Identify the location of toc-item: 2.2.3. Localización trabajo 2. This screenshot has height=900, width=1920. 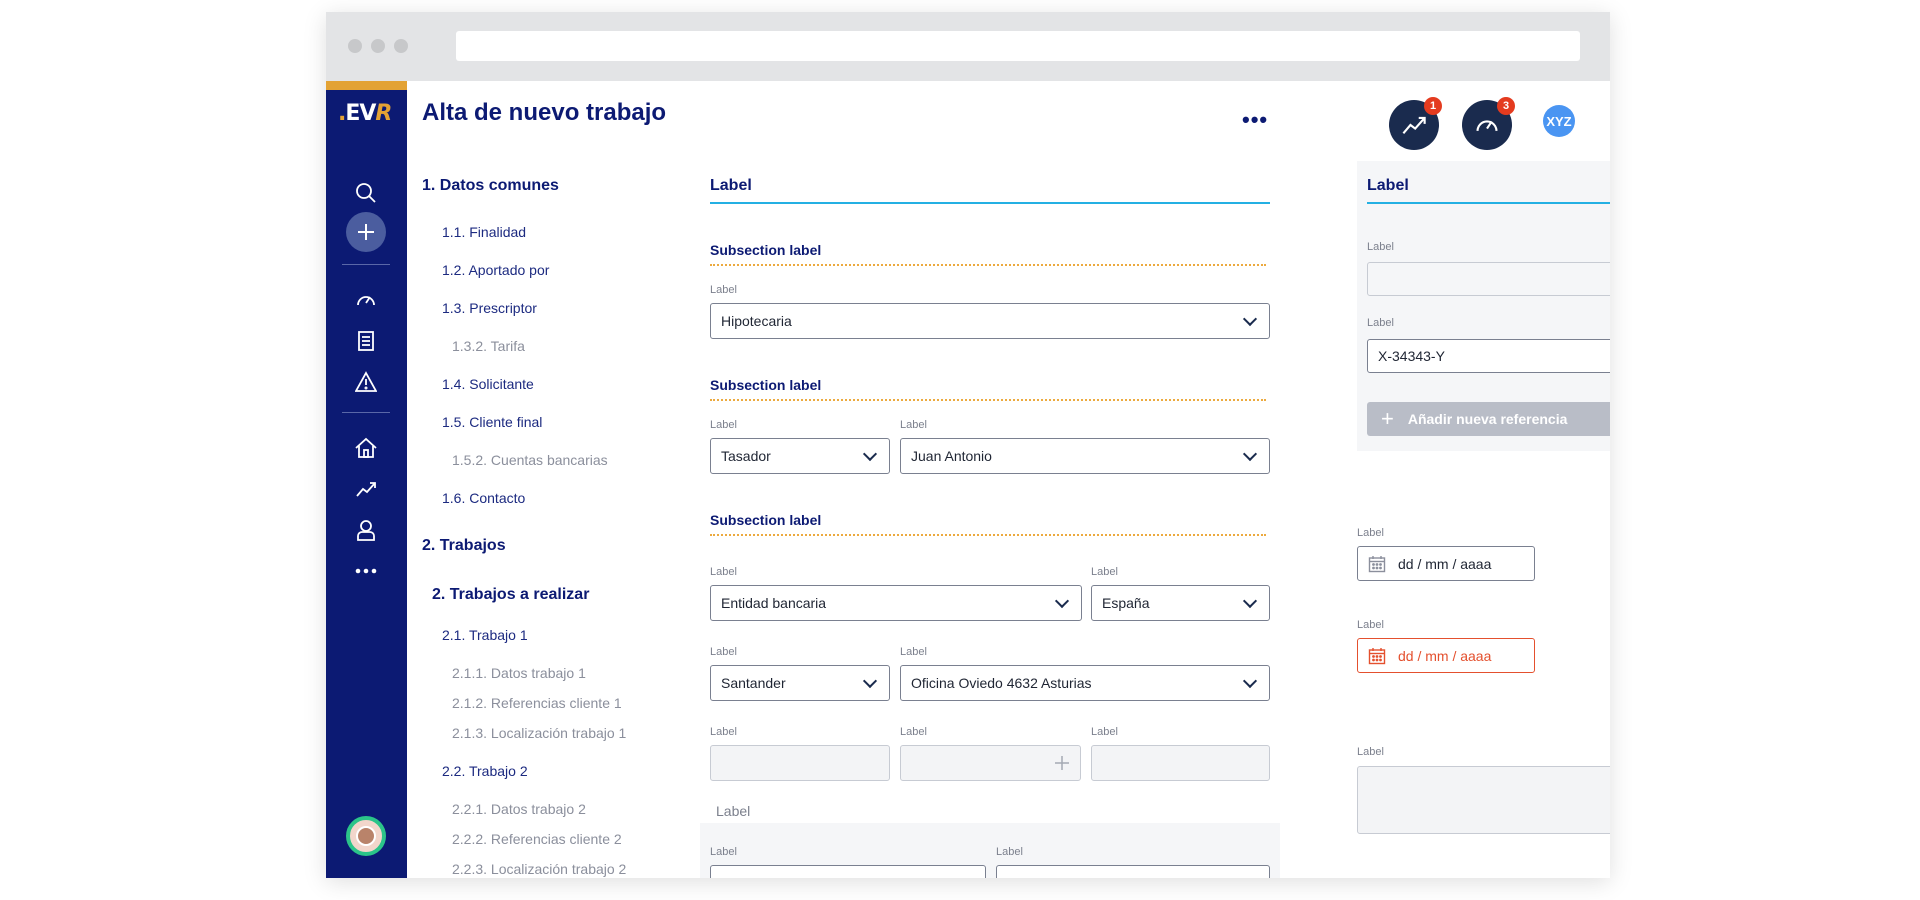
(539, 869).